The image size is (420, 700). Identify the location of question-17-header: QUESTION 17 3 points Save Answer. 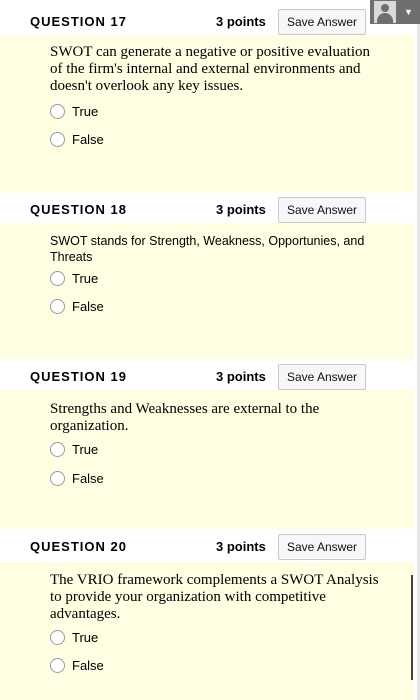
(210, 20).